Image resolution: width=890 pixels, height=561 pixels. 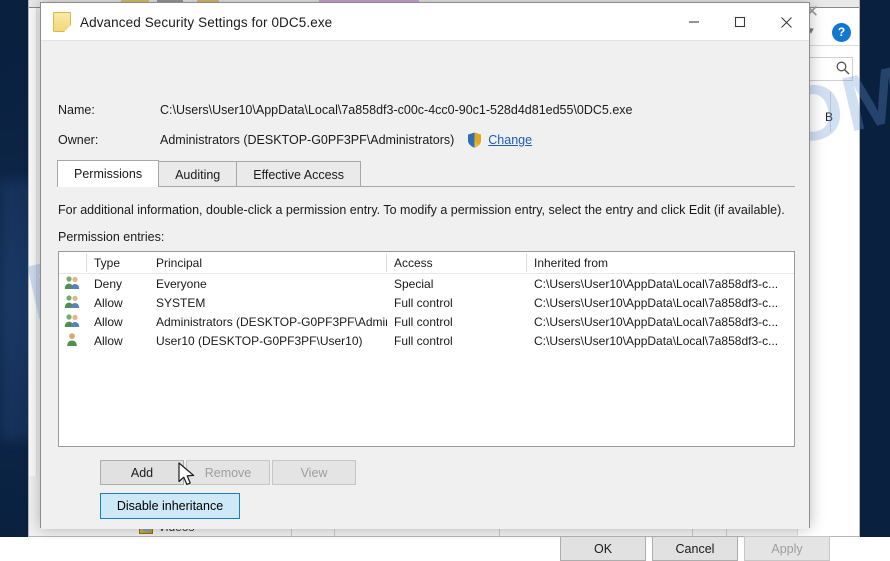 I want to click on file-folder-icon, so click(x=62, y=22).